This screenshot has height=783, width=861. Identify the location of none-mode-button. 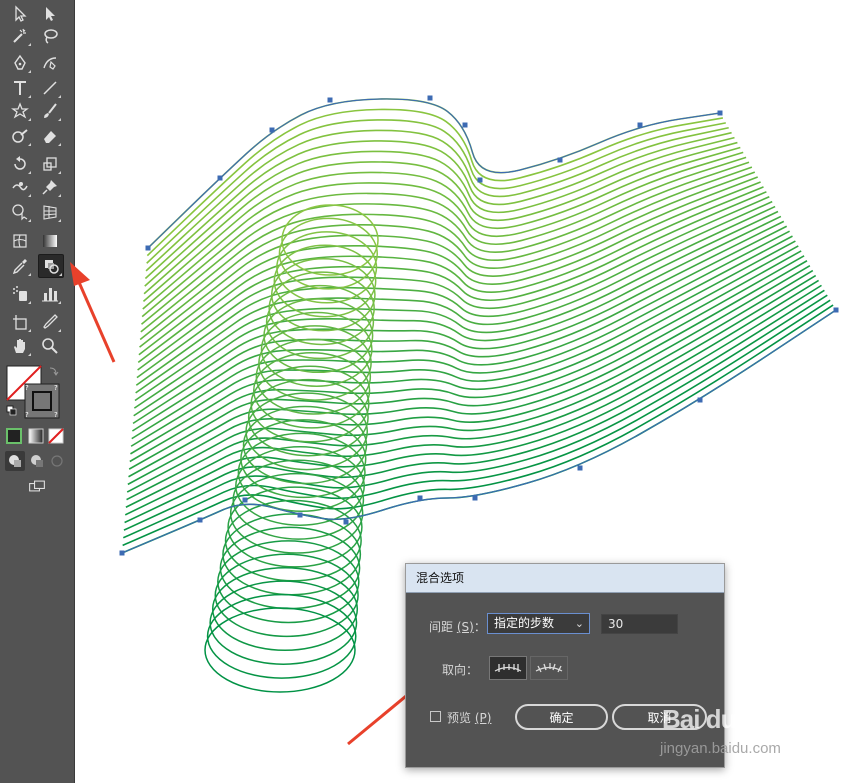
(56, 436).